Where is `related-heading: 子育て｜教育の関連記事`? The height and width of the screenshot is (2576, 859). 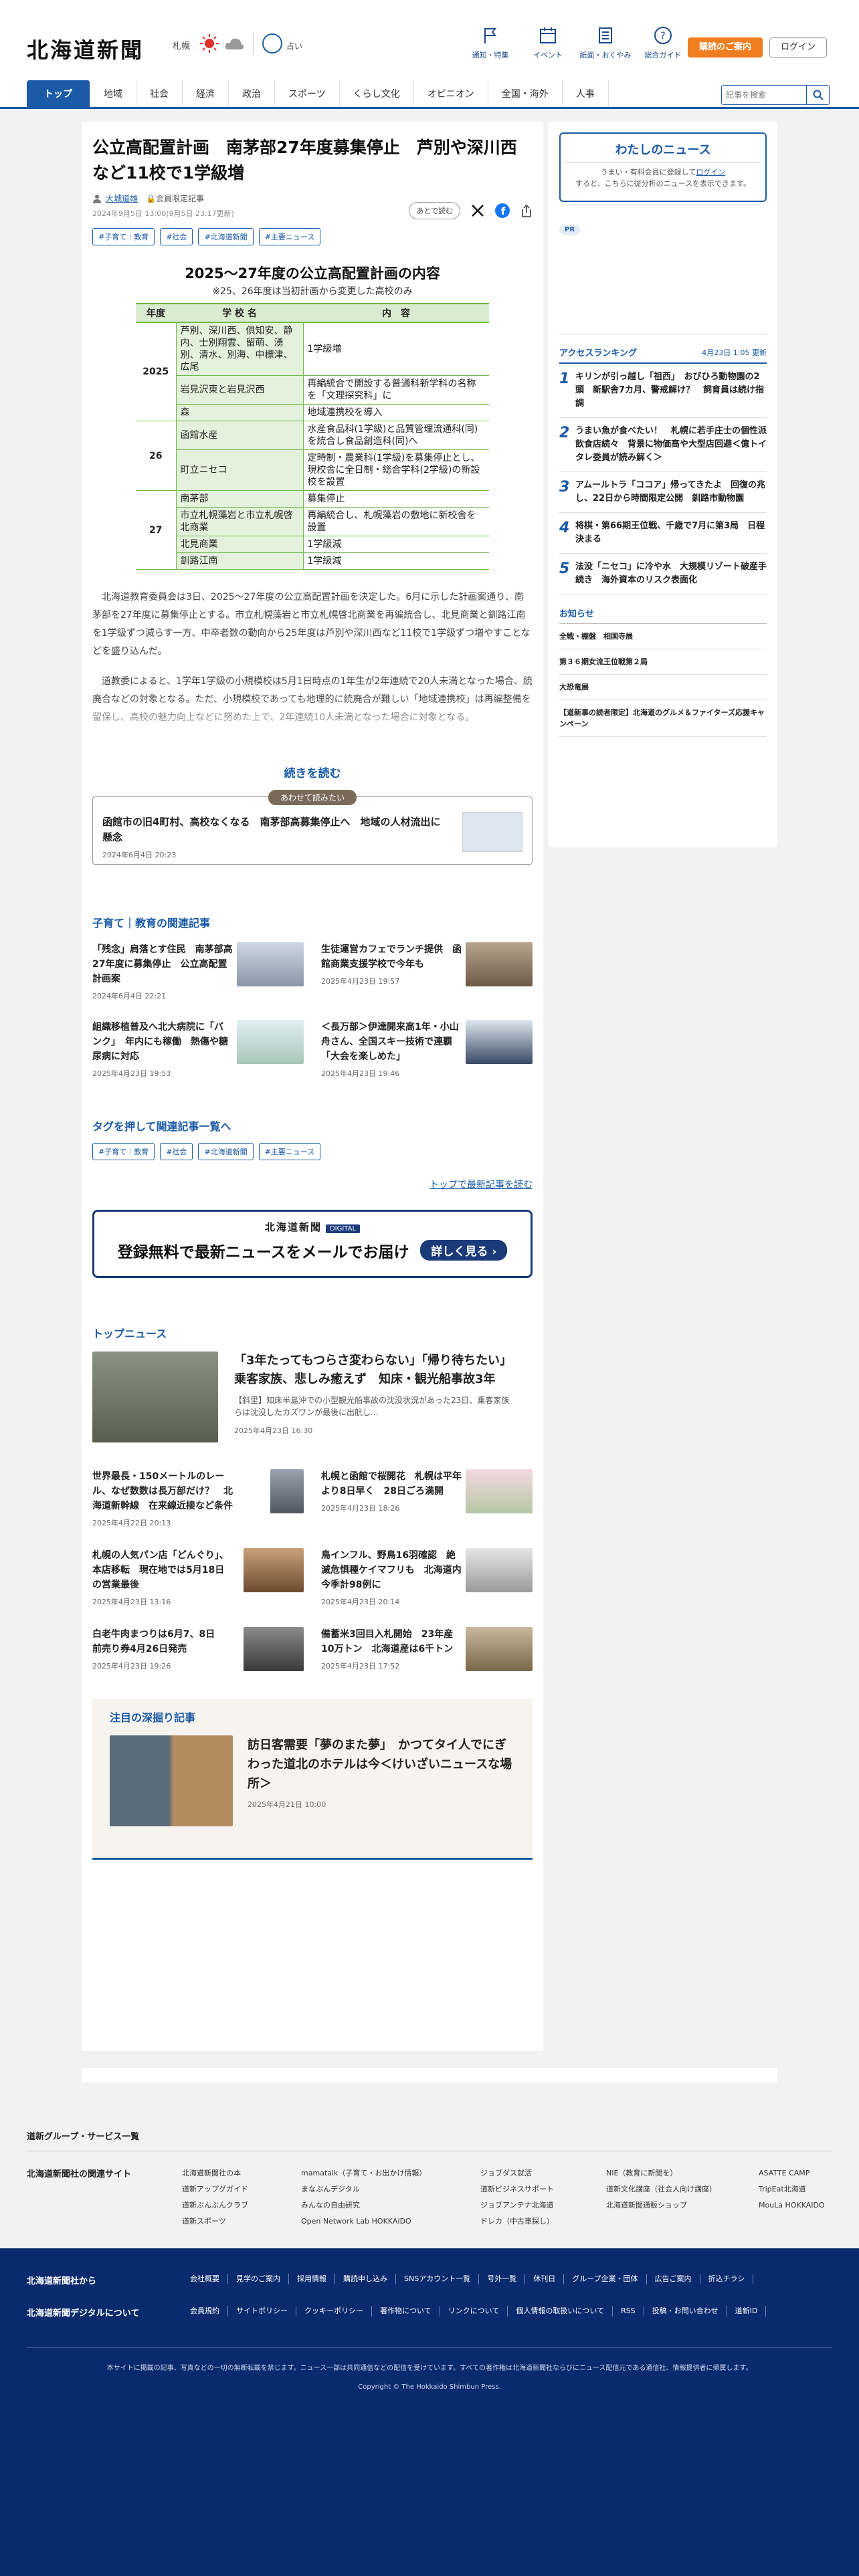 related-heading: 子育て｜教育の関連記事 is located at coordinates (312, 922).